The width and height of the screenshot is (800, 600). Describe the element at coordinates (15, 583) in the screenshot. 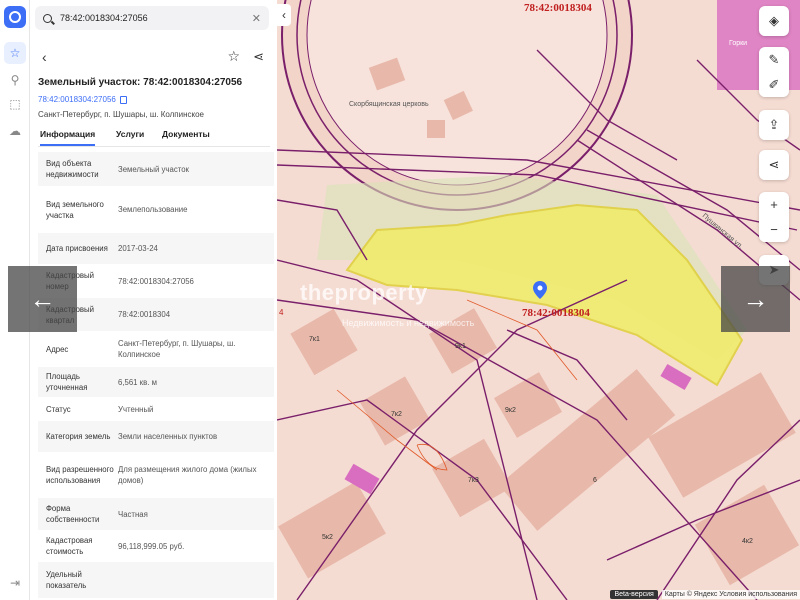

I see `logout-icon: ⇥` at that location.